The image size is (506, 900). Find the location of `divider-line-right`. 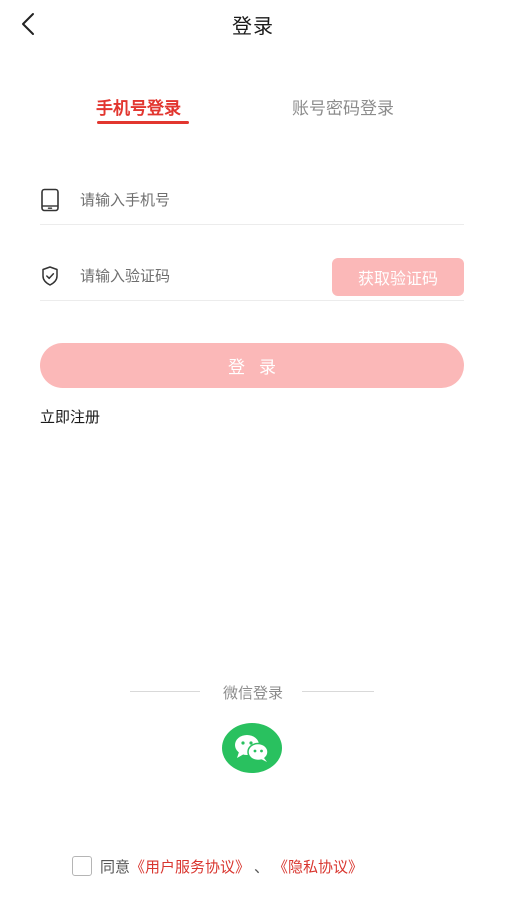

divider-line-right is located at coordinates (338, 691).